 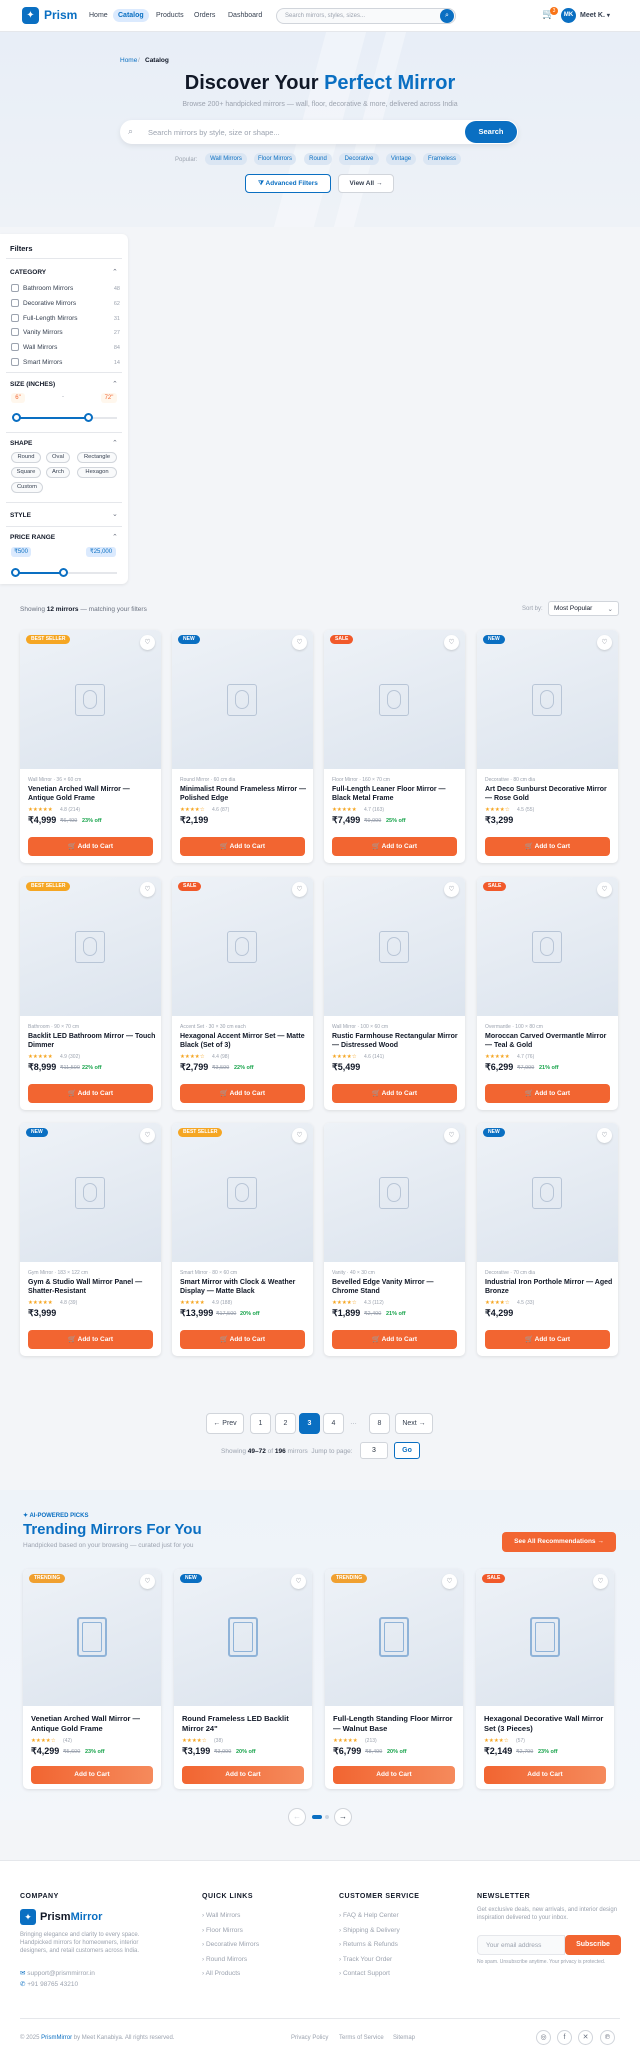 What do you see at coordinates (58, 472) in the screenshot?
I see `shape-chip: Arch` at bounding box center [58, 472].